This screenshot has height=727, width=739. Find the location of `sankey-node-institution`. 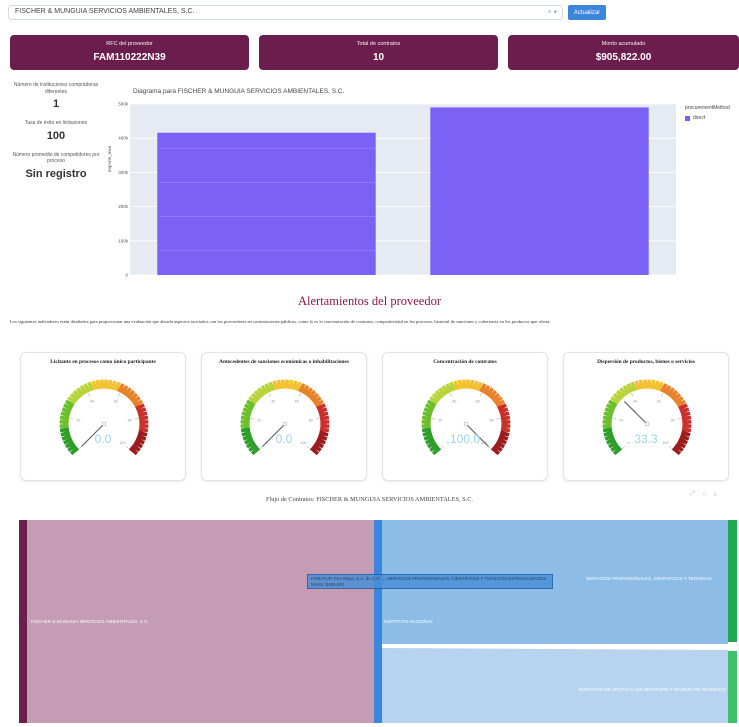

sankey-node-institution is located at coordinates (378, 621).